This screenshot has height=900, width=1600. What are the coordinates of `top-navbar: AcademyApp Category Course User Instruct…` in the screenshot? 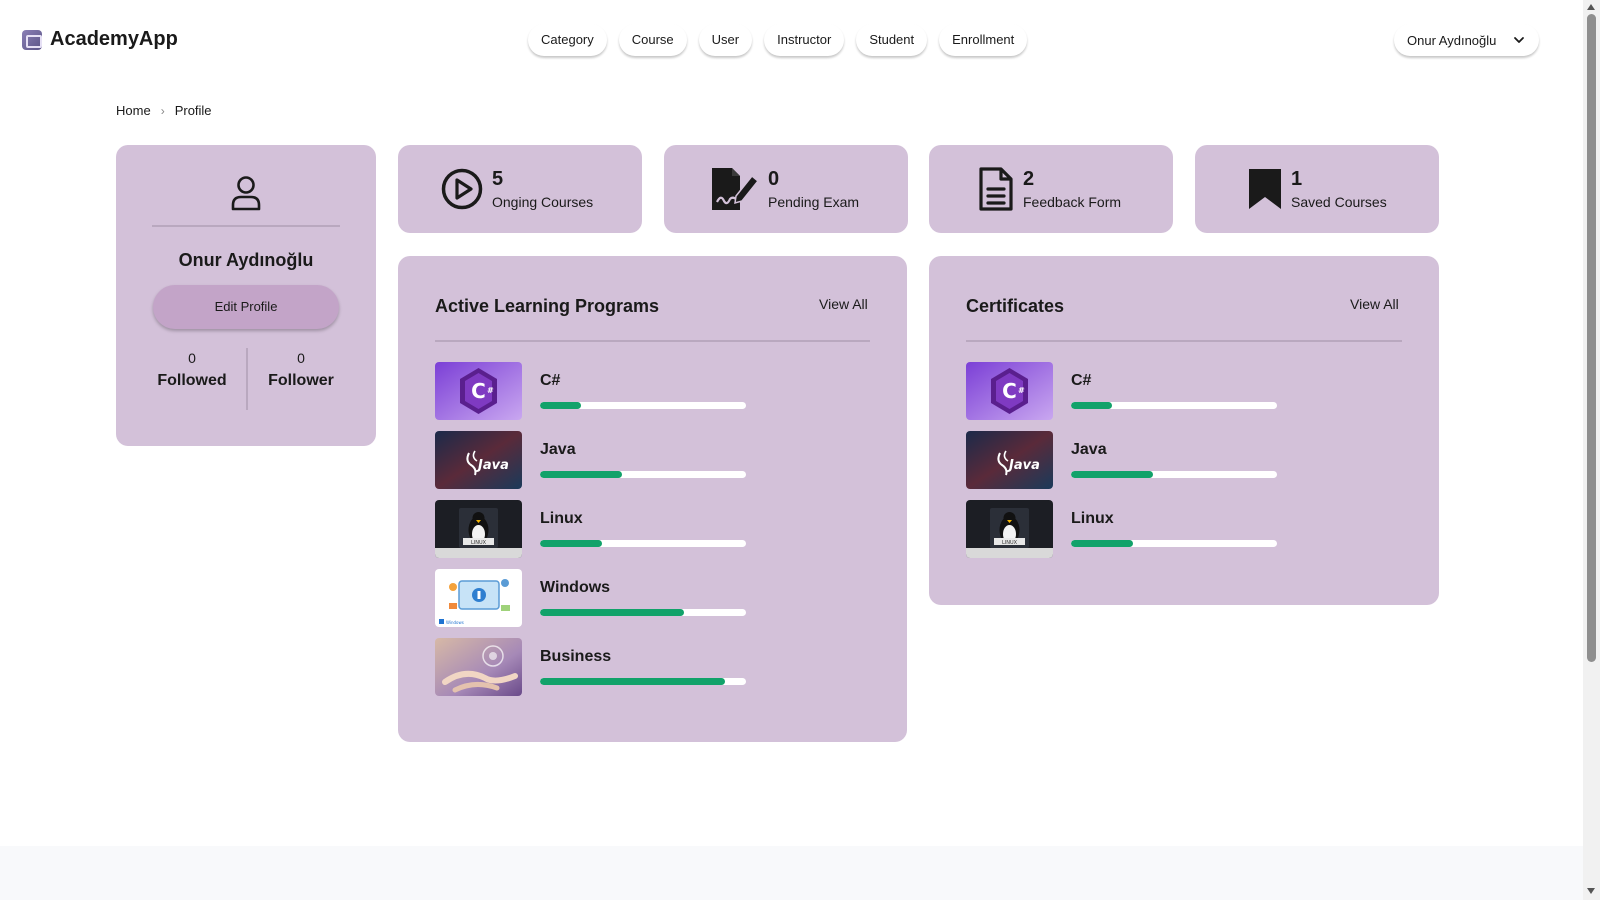 It's located at (791, 40).